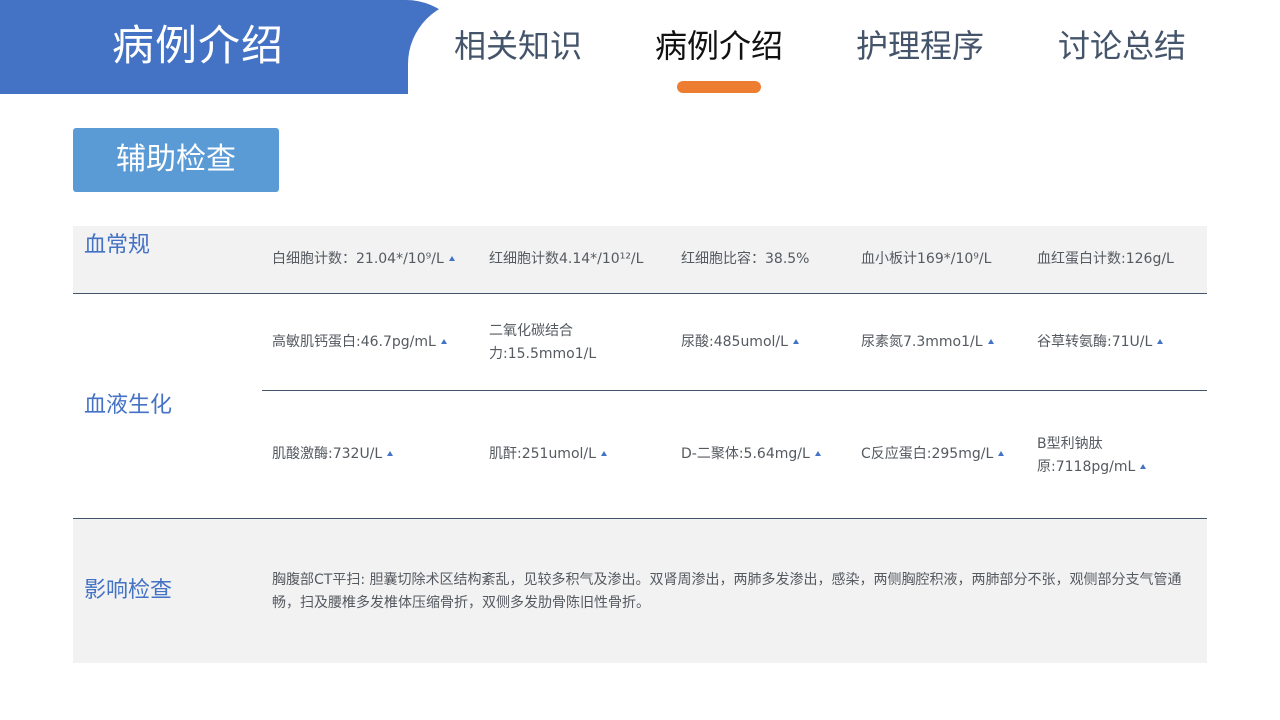  I want to click on auxiliary-exam-button: 辅助检查, so click(176, 160).